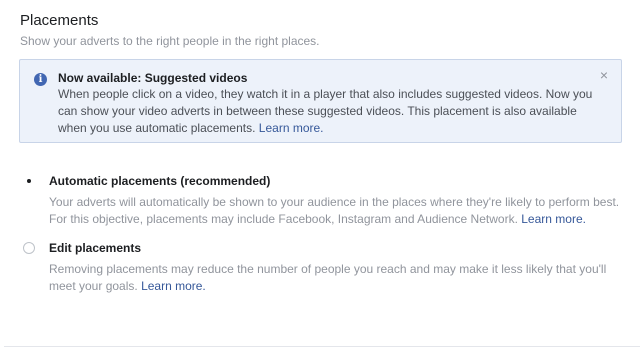 The image size is (640, 348). What do you see at coordinates (59, 20) in the screenshot?
I see `section-title: Placements` at bounding box center [59, 20].